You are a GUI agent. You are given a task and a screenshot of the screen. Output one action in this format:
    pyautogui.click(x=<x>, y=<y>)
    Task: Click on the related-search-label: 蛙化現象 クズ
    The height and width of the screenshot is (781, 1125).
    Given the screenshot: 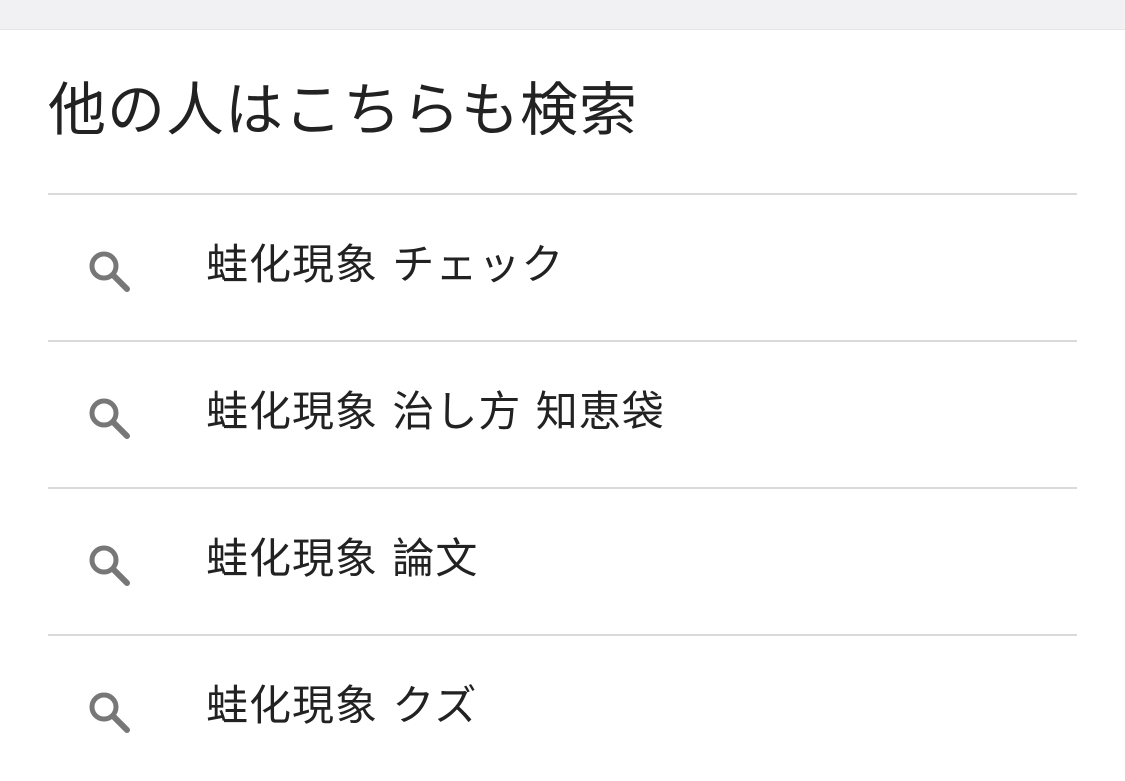 What is the action you would take?
    pyautogui.click(x=342, y=705)
    